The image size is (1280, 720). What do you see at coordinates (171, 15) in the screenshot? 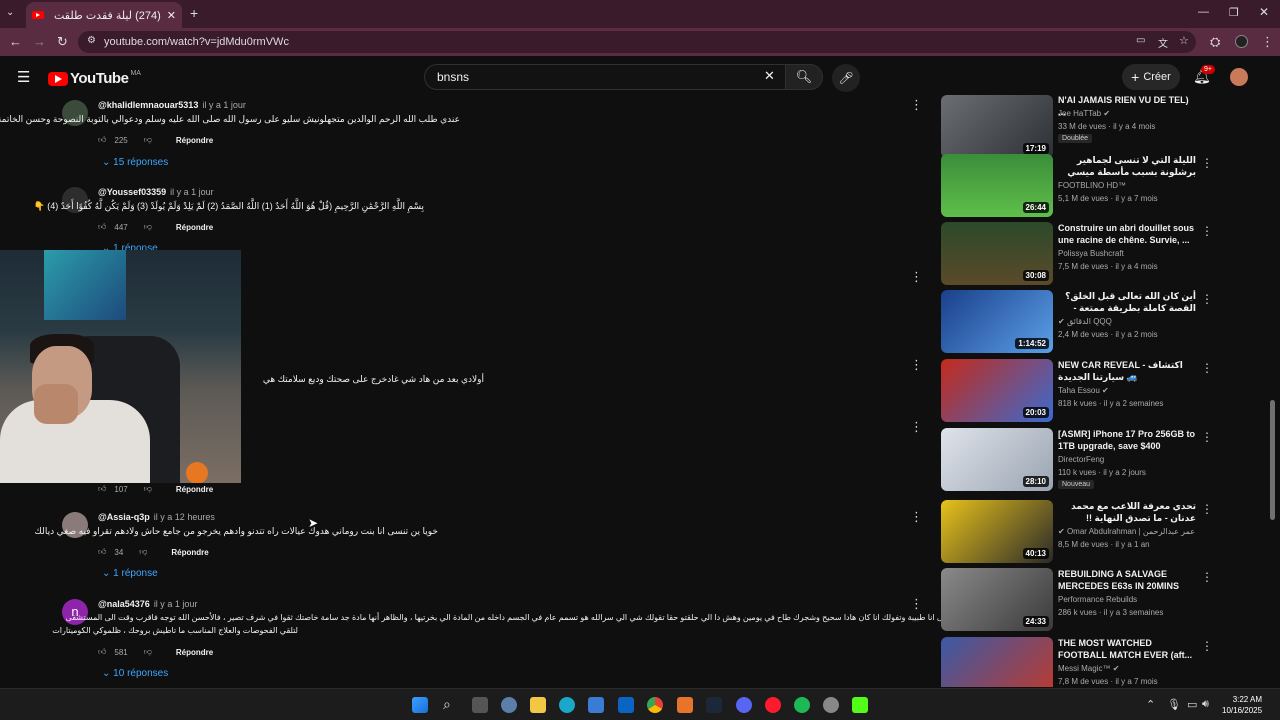
I see `close-tab-icon: ✕` at bounding box center [171, 15].